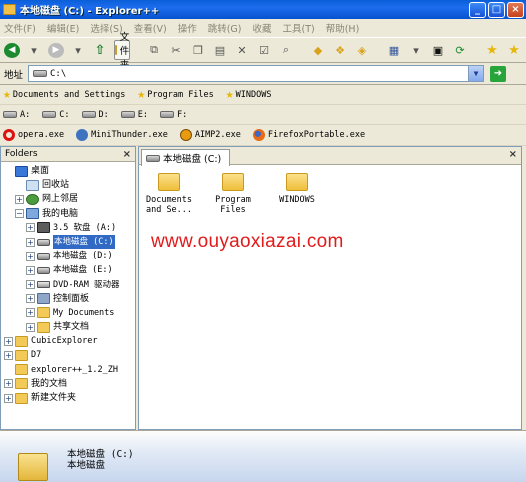 This screenshot has width=526, height=482. What do you see at coordinates (225, 28) in the screenshot?
I see `menu-go: 跳转(G)` at bounding box center [225, 28].